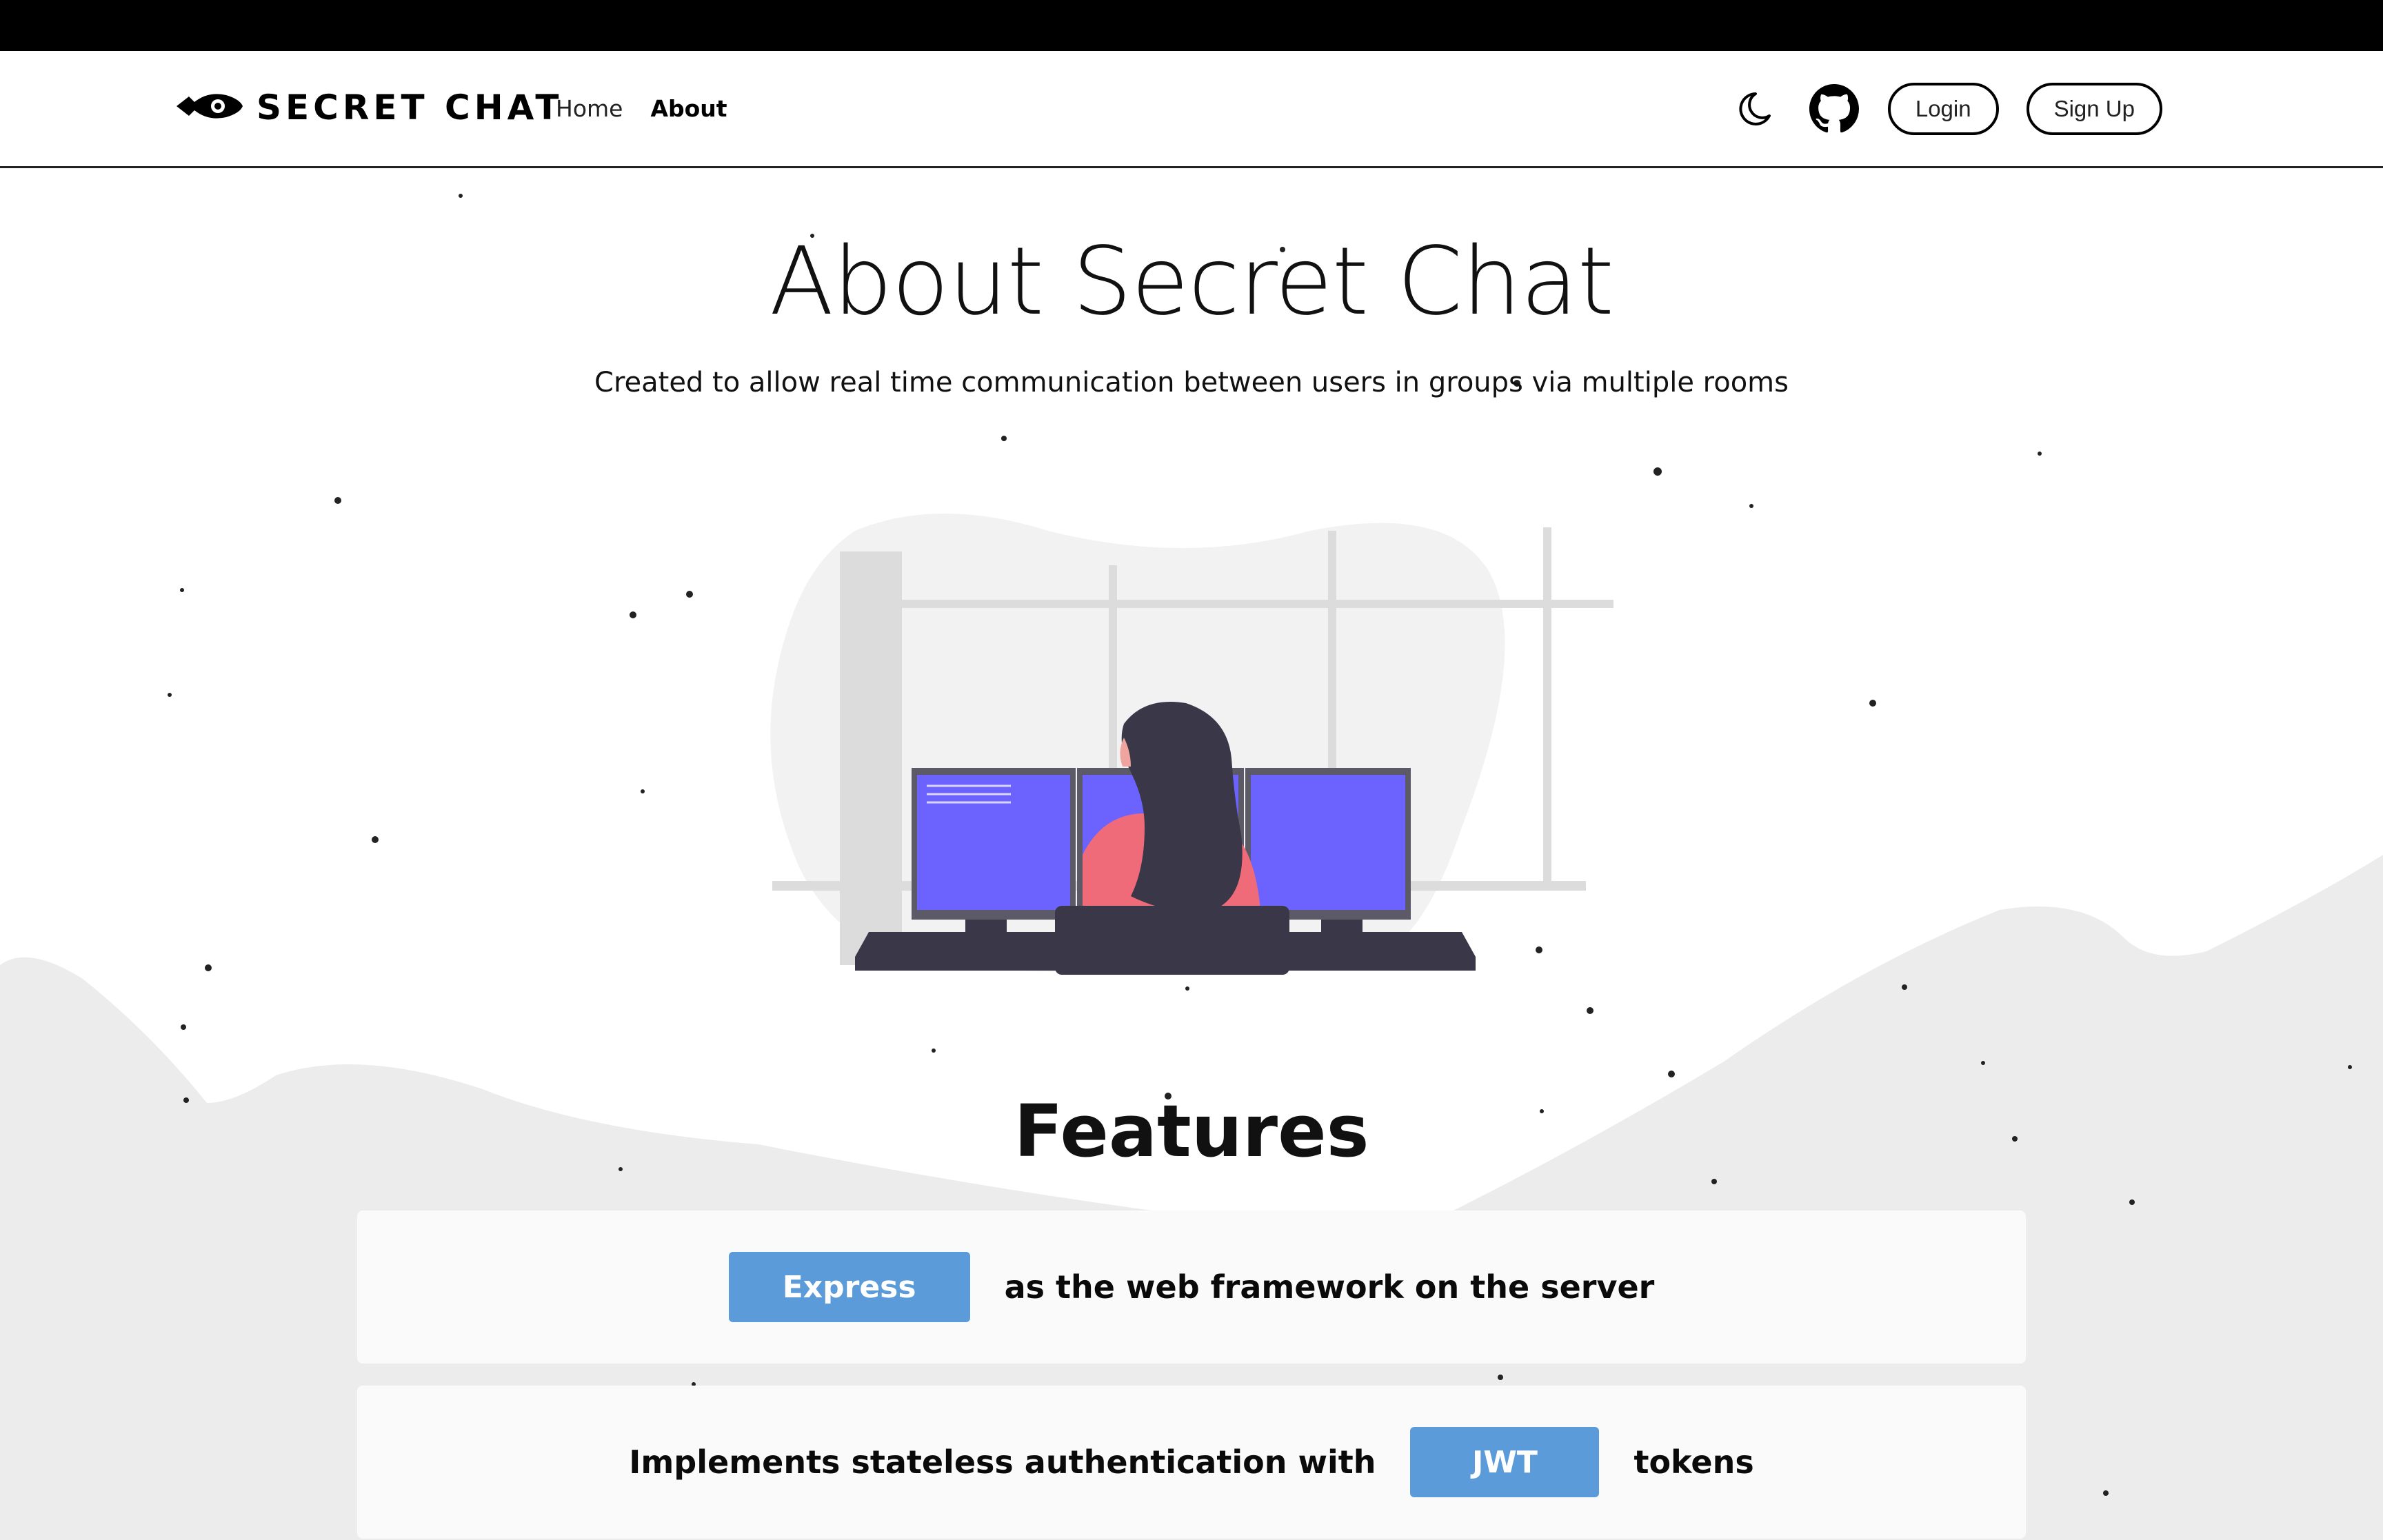 The height and width of the screenshot is (1540, 2383). Describe the element at coordinates (1191, 1131) in the screenshot. I see `features-heading: Features` at that location.